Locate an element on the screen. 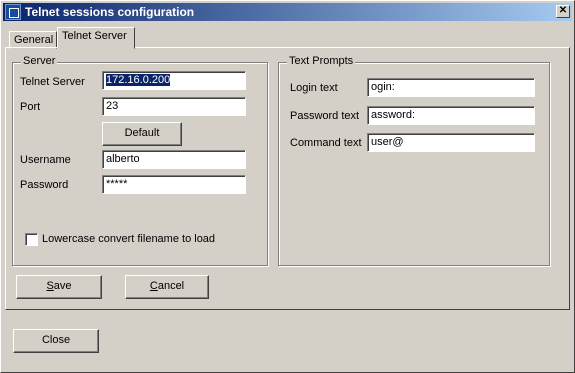 The height and width of the screenshot is (373, 575). tab-telnet-server: Telnet Server is located at coordinates (96, 38).